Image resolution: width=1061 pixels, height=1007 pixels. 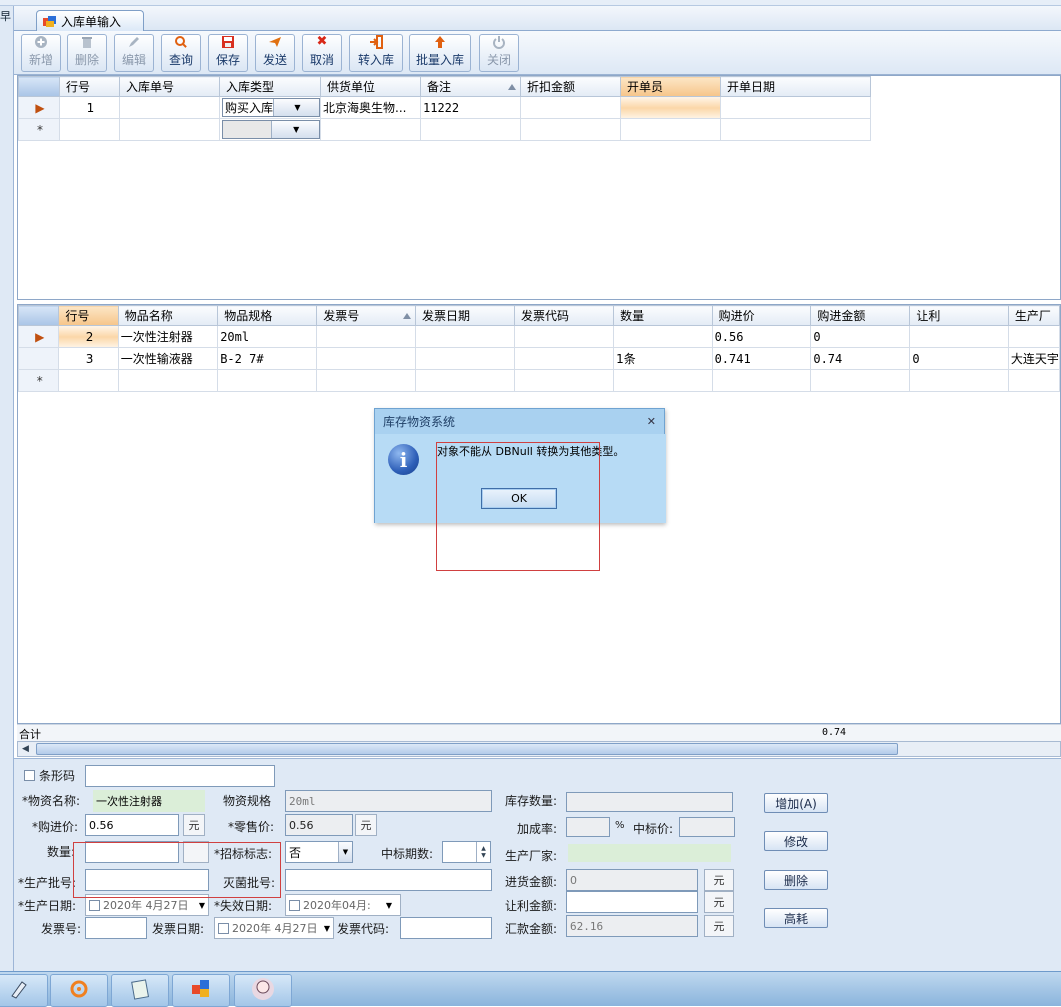 What do you see at coordinates (88, 336) in the screenshot?
I see `cell-line-no: 2` at bounding box center [88, 336].